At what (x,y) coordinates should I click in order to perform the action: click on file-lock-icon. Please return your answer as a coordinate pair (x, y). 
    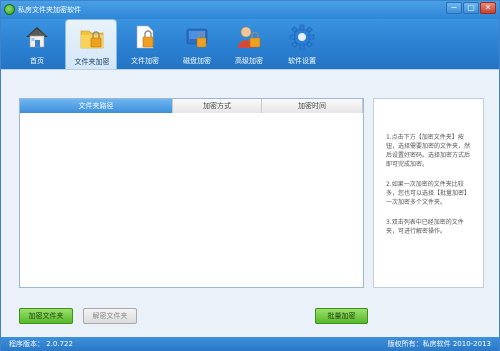
    Looking at the image, I should click on (145, 37).